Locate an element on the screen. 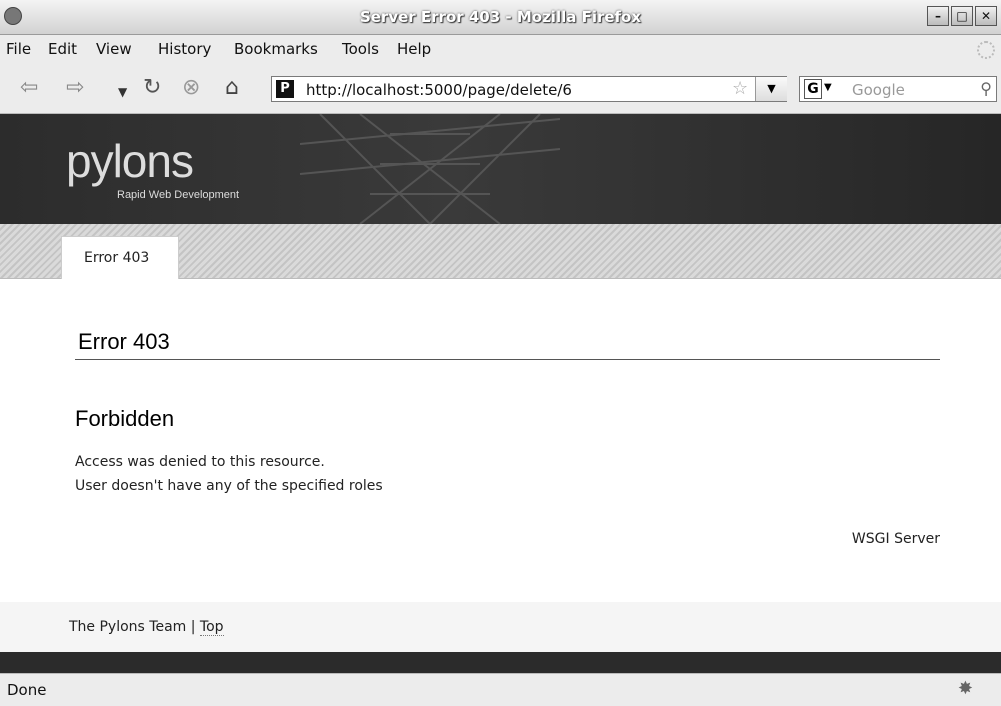 The image size is (1001, 706). close-button: ✕ is located at coordinates (986, 16).